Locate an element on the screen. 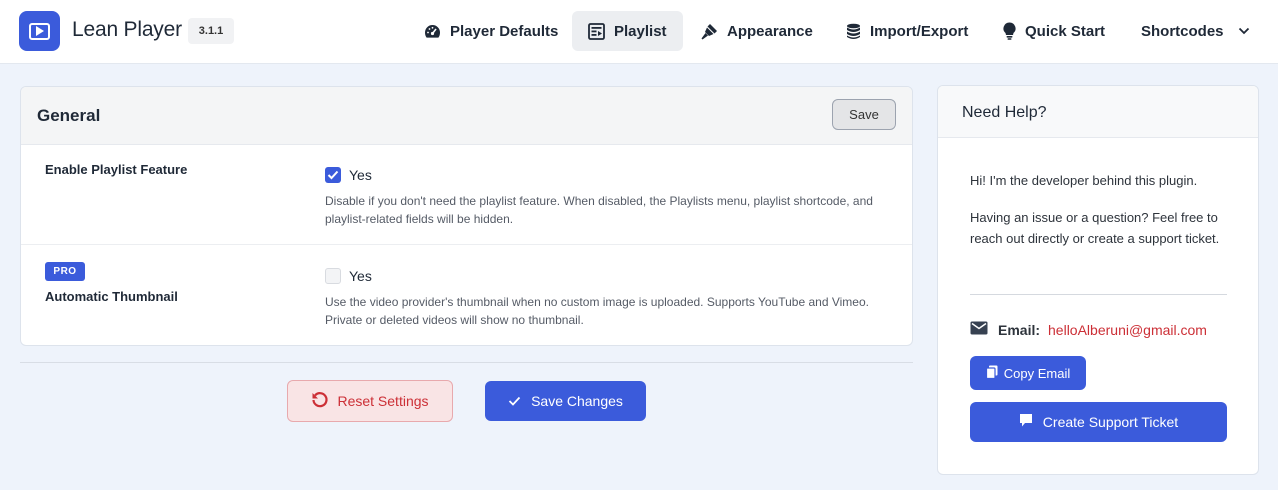 The image size is (1278, 490). nav-appearance: Appearance is located at coordinates (756, 31).